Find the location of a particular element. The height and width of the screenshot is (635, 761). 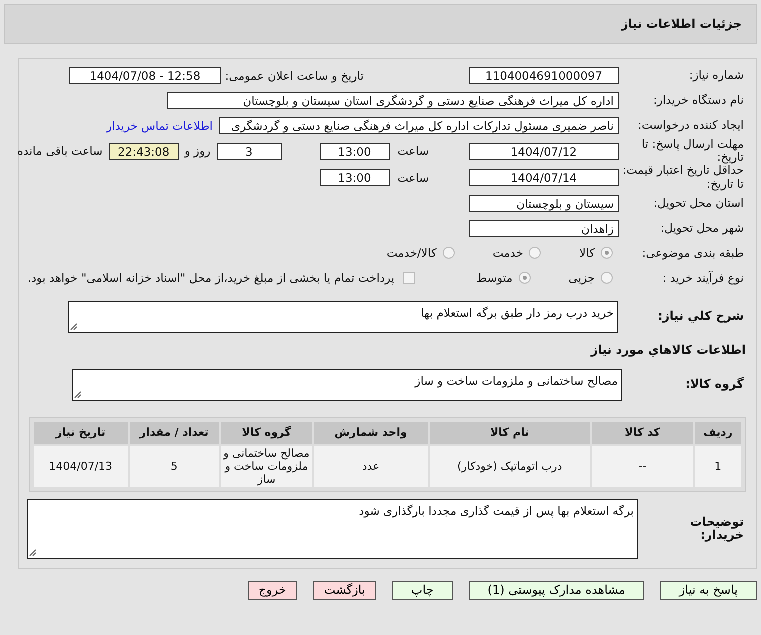

countdown-field: 22:43:08 is located at coordinates (143, 151).